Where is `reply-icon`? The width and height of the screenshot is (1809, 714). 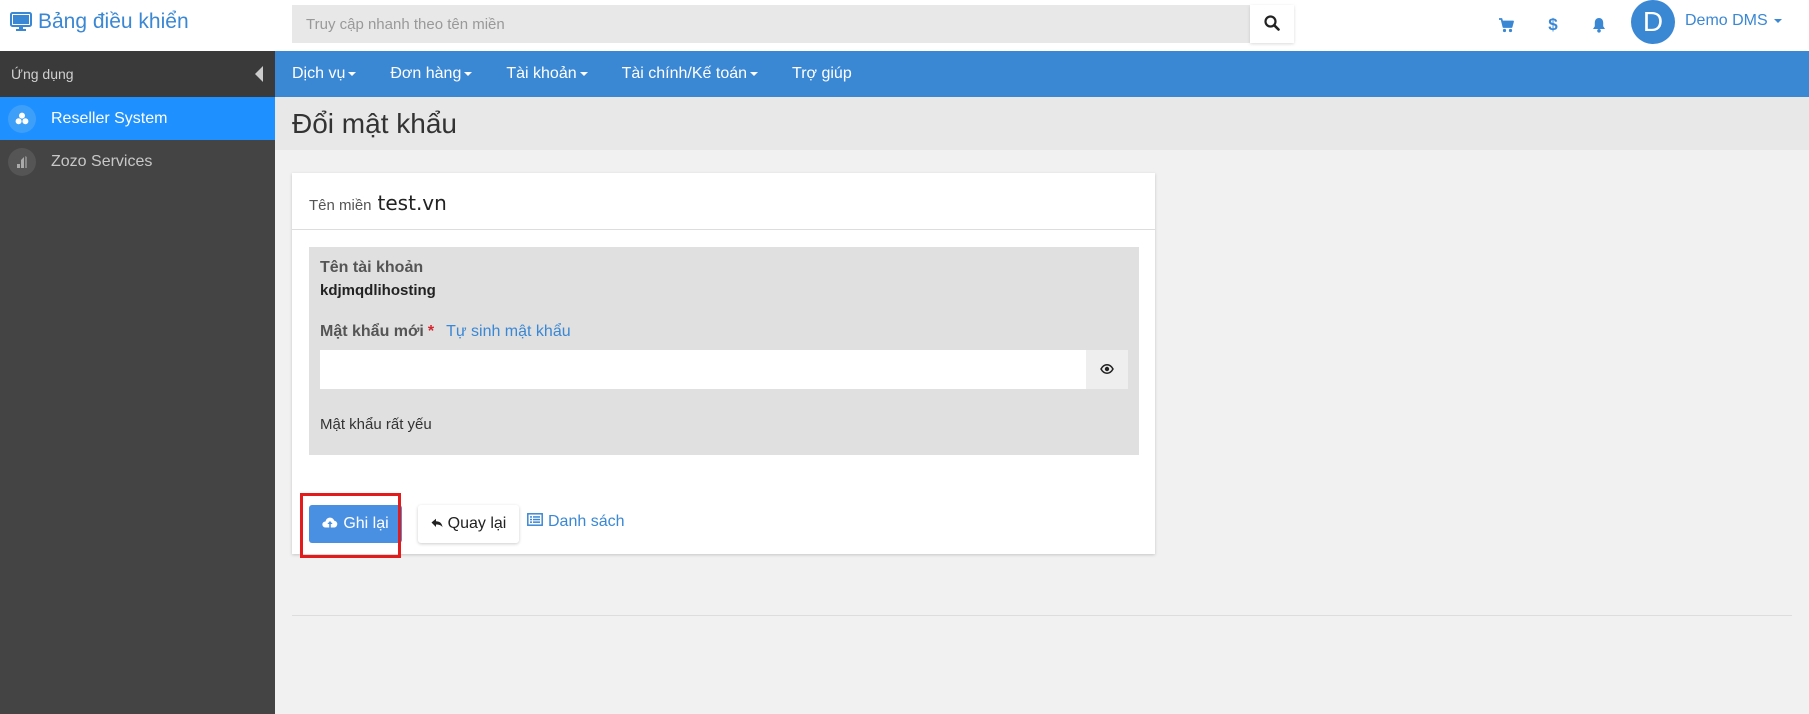 reply-icon is located at coordinates (437, 524).